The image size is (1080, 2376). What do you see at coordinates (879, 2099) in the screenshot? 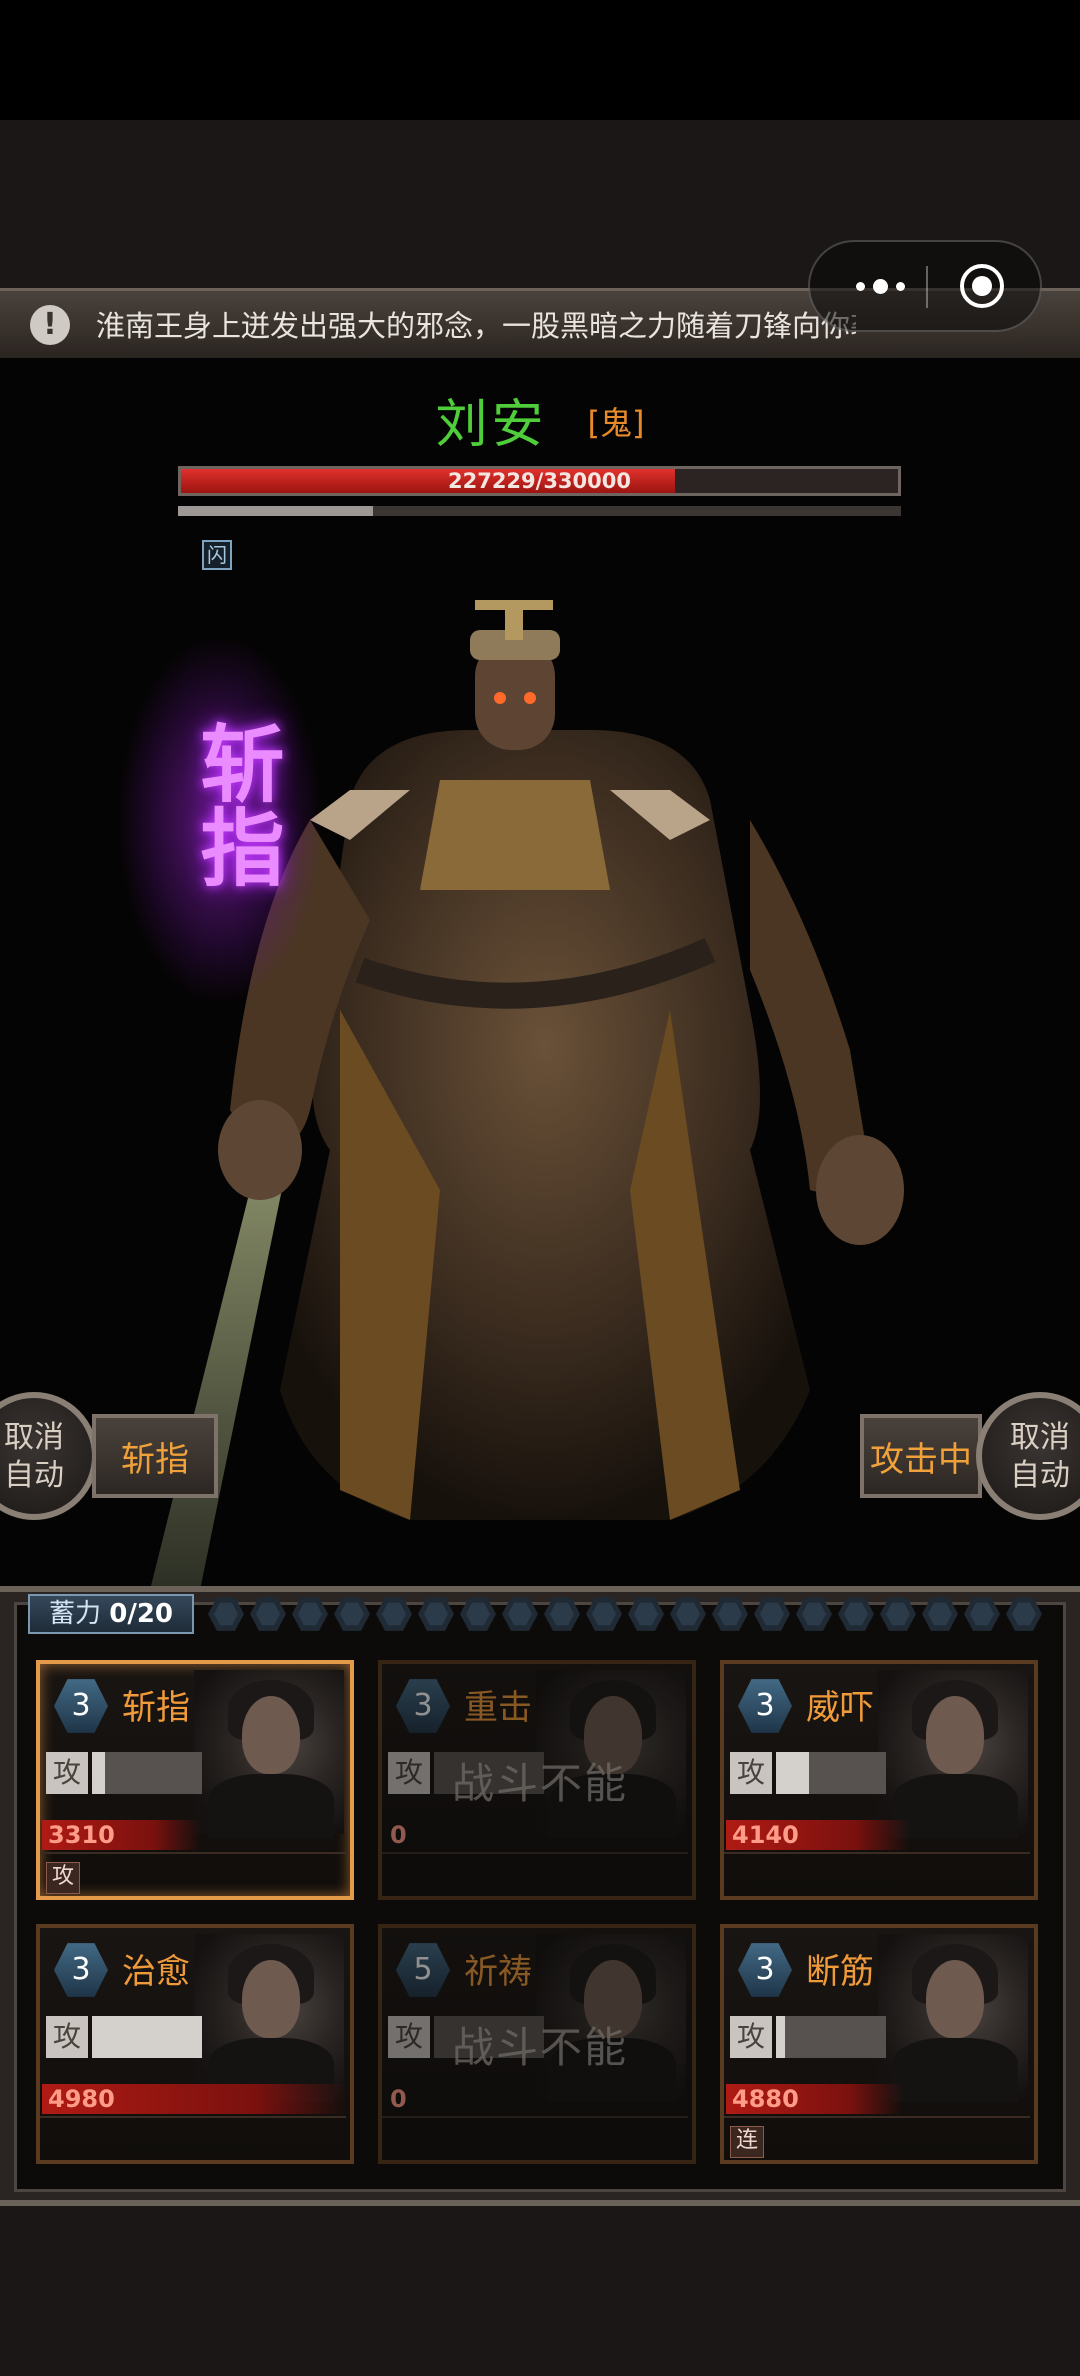
I see `power-bar: 4880` at bounding box center [879, 2099].